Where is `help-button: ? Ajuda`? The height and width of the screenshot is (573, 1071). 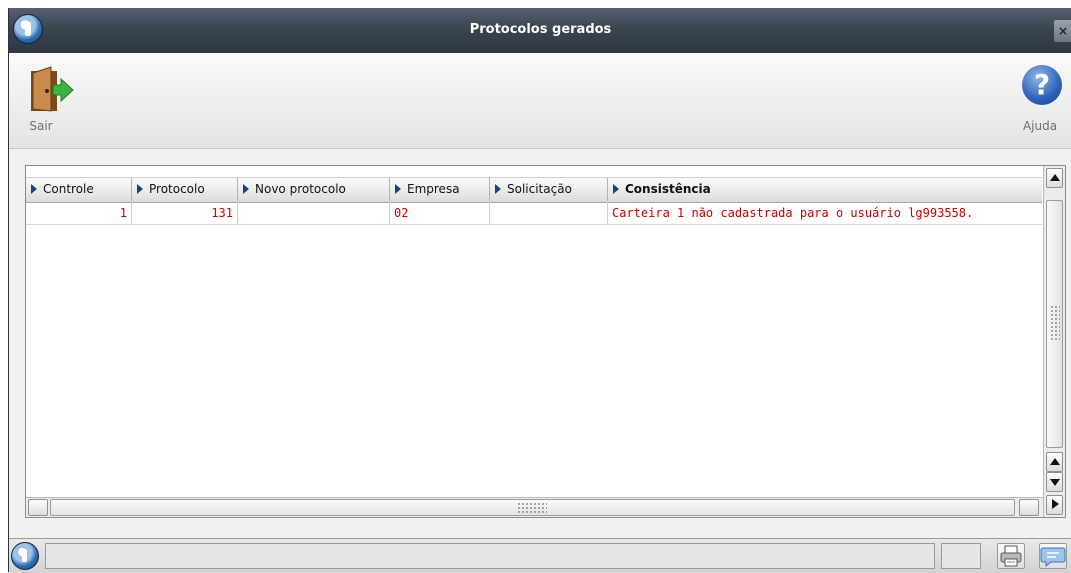
help-button: ? Ajuda is located at coordinates (1040, 101).